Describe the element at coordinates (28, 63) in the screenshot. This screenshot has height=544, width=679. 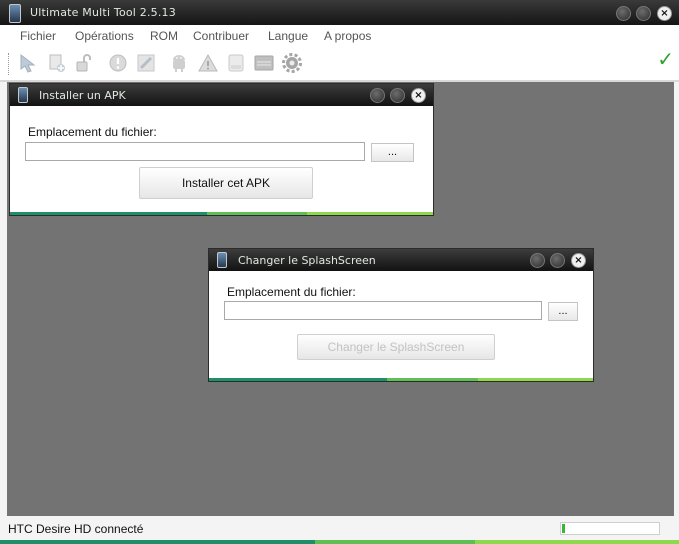
I see `arrow-cursor-icon` at that location.